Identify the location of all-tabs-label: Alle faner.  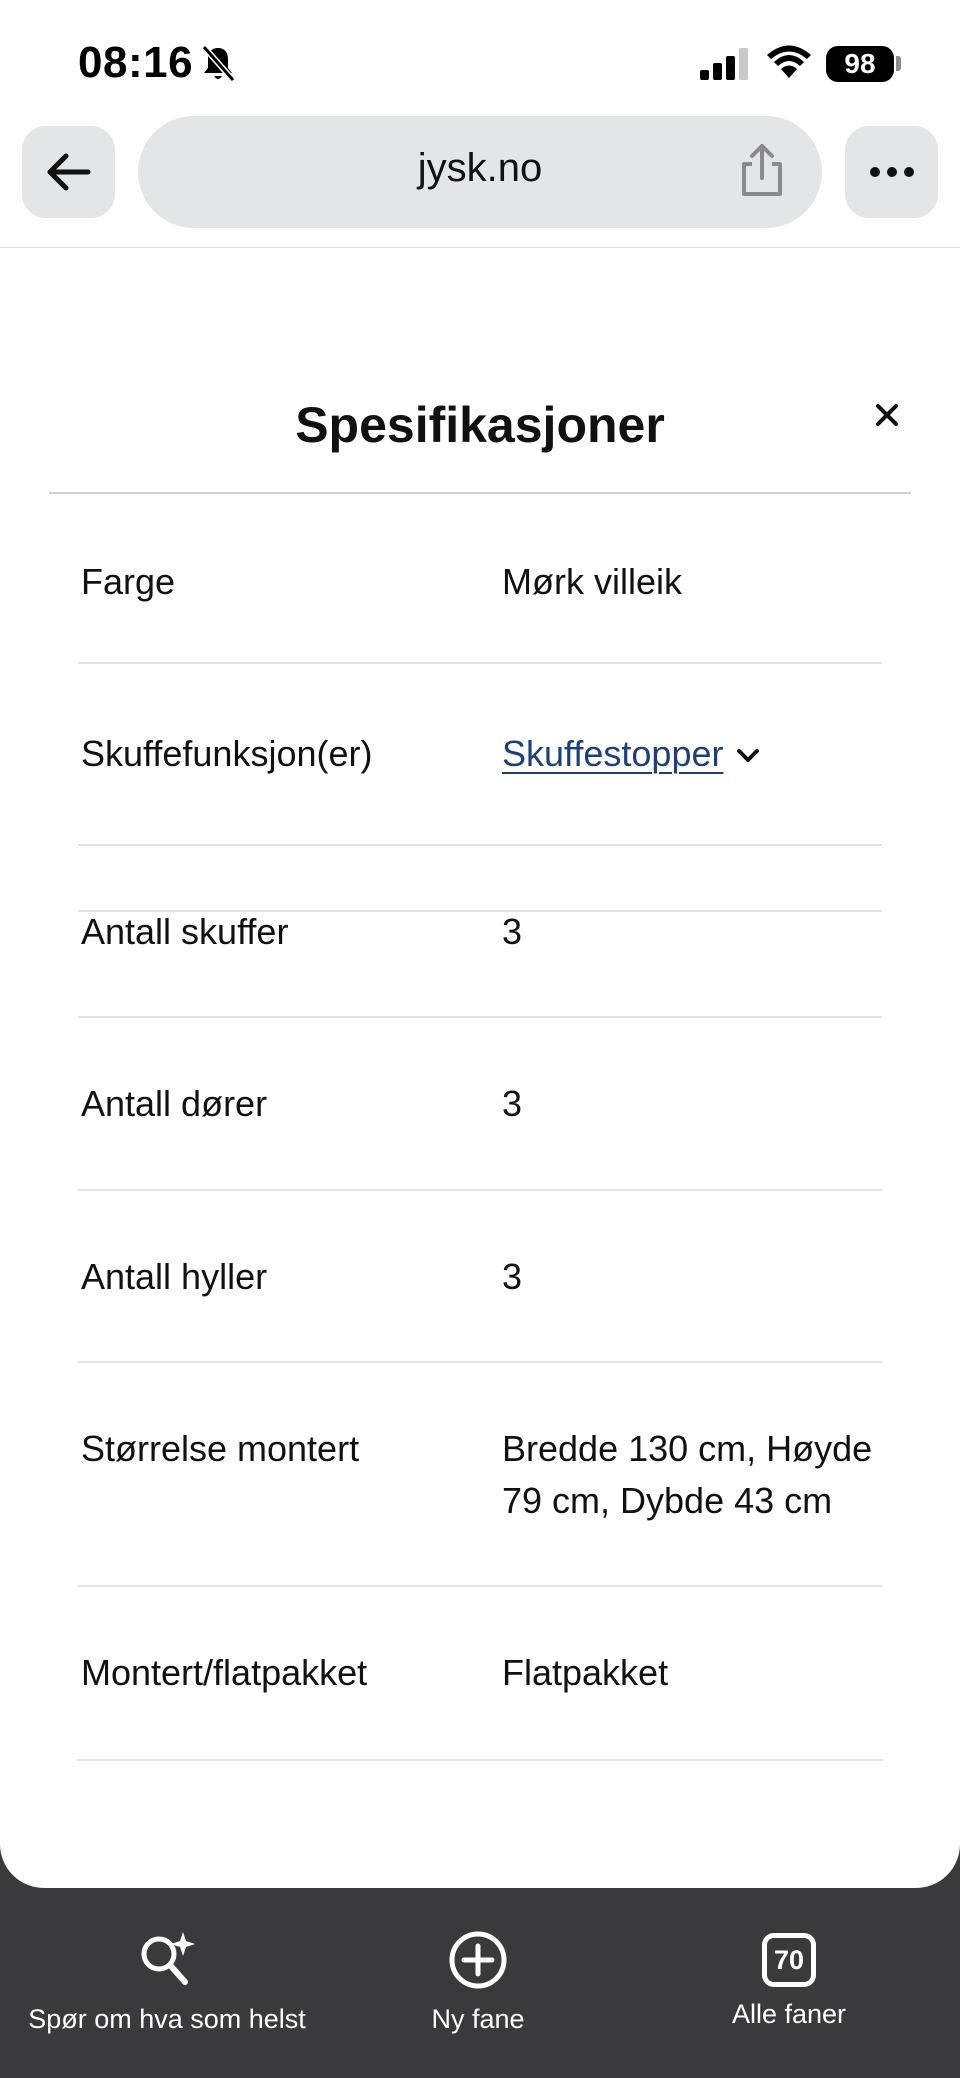
(789, 2014).